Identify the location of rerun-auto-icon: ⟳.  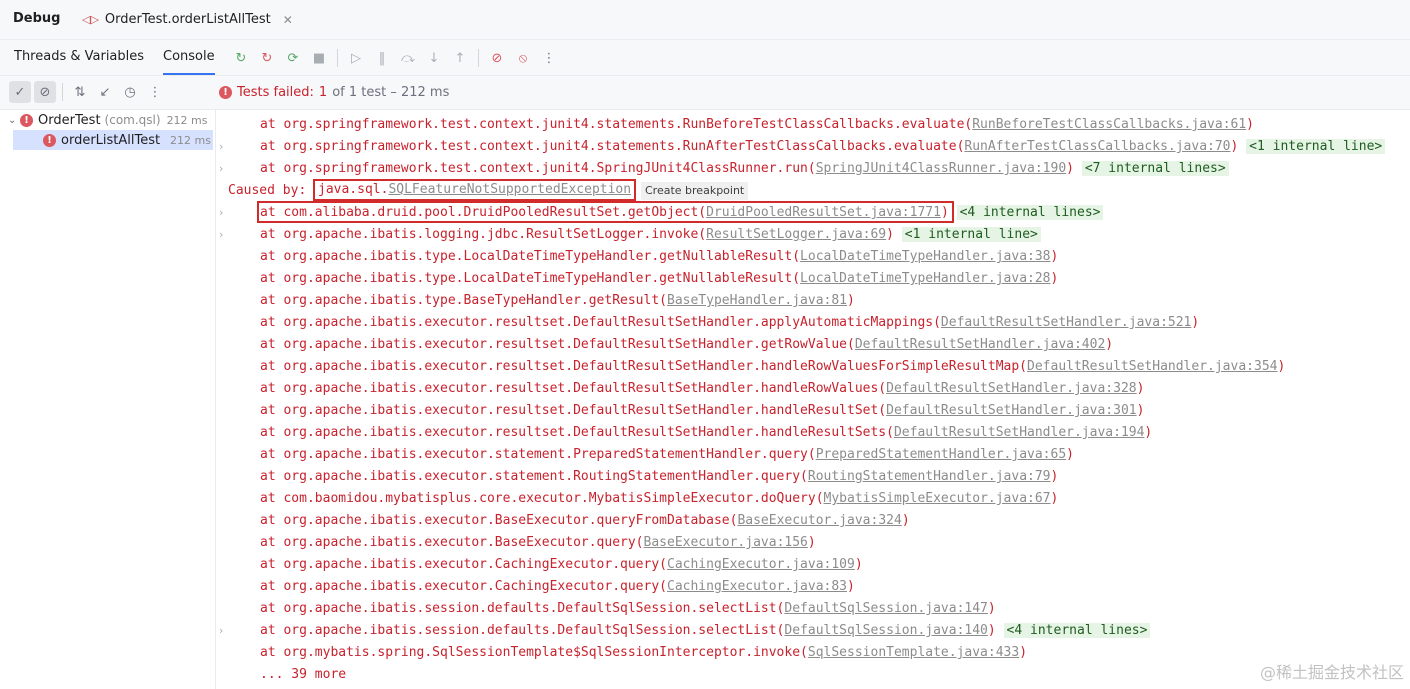
(293, 58).